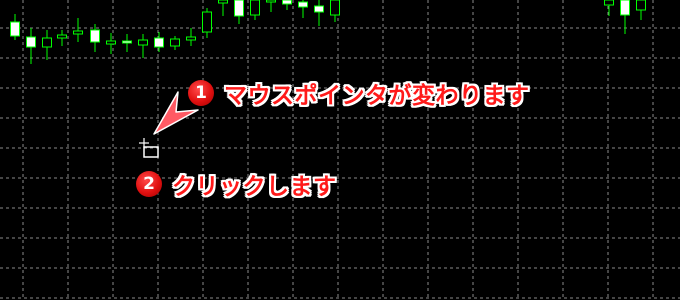 The image size is (680, 300). What do you see at coordinates (149, 184) in the screenshot?
I see `step-number-badge: 2` at bounding box center [149, 184].